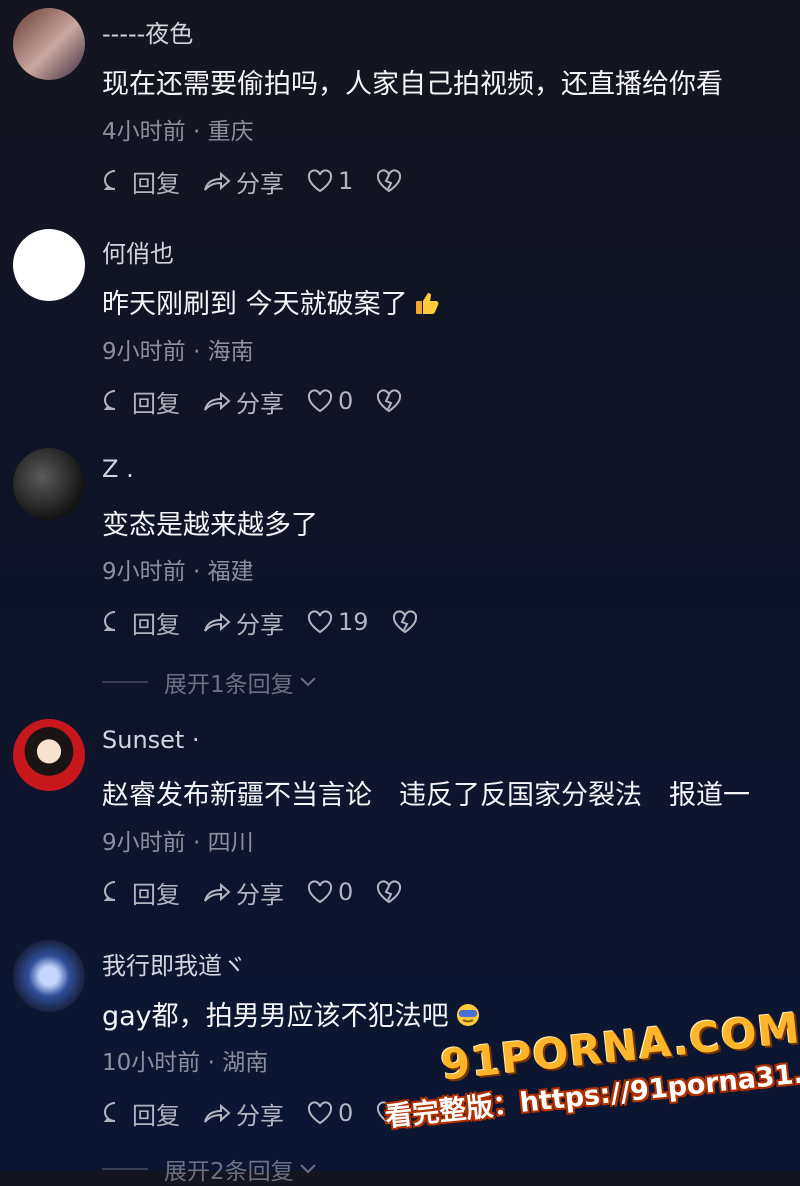 The image size is (800, 1186). I want to click on comment-meta: 9小时前 · 海南, so click(178, 349).